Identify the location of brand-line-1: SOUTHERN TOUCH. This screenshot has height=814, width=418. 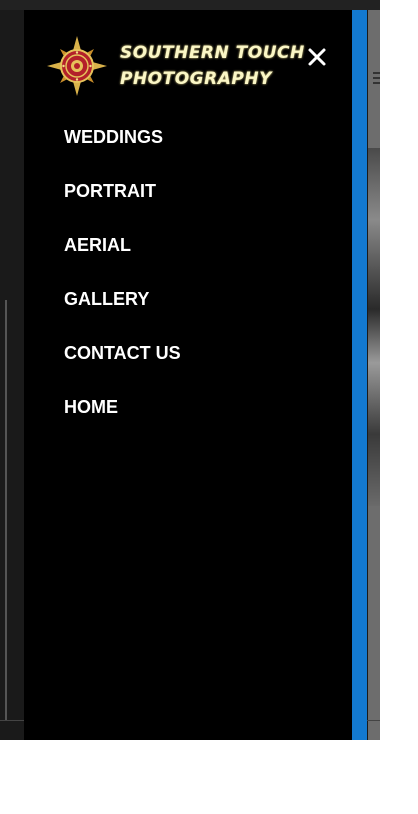
(212, 53).